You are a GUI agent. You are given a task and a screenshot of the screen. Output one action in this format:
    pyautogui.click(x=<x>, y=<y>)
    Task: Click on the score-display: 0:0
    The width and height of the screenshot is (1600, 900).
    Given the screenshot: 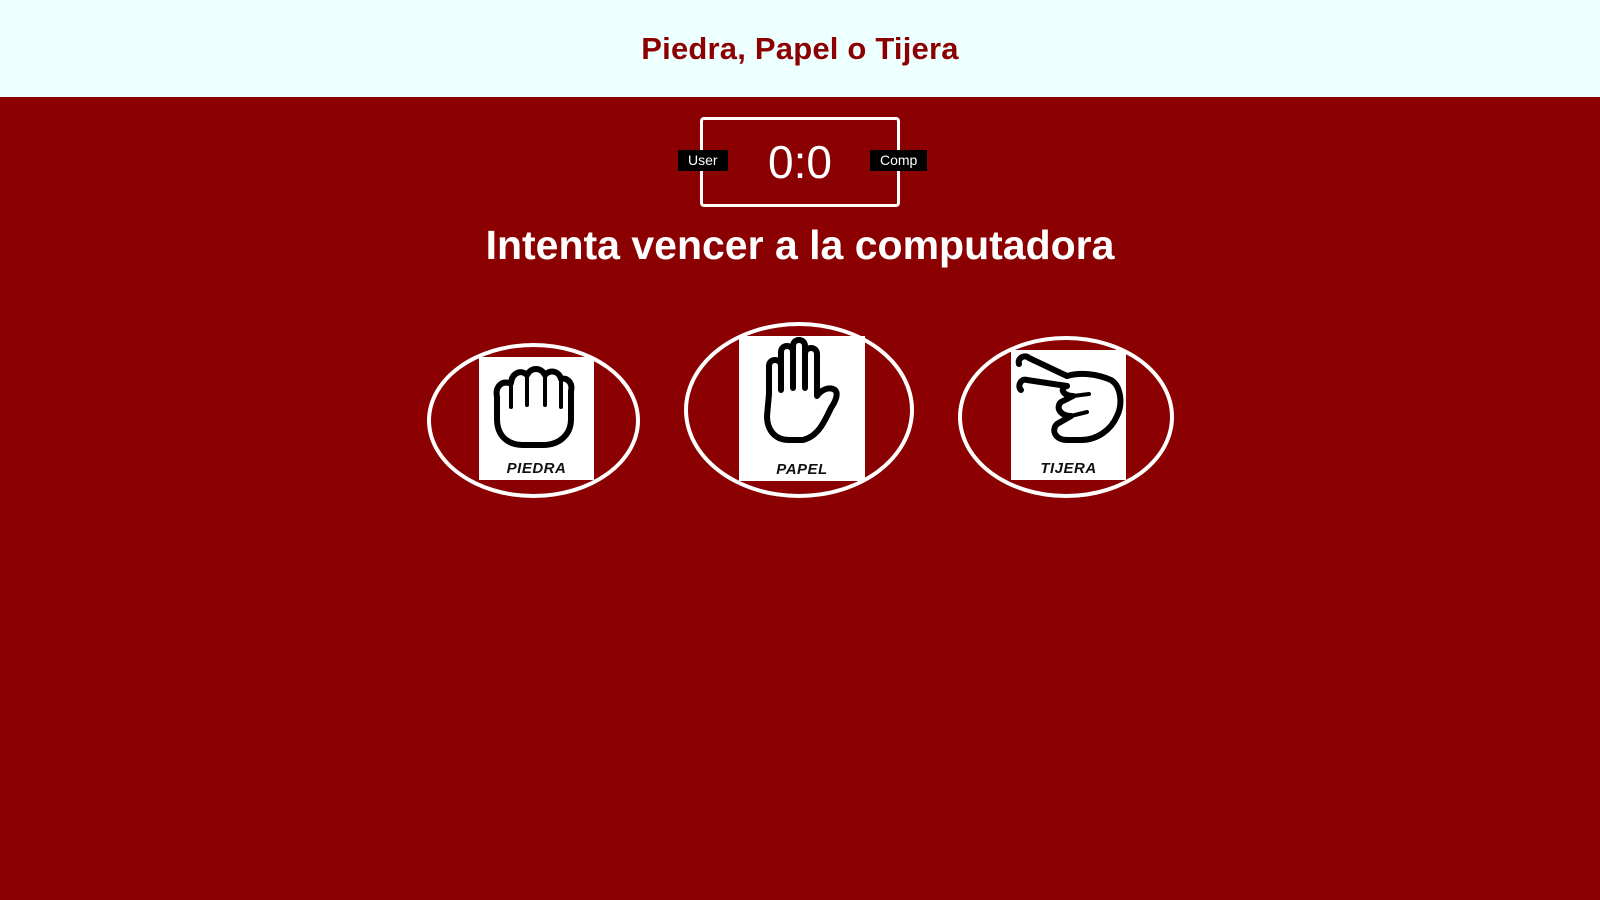 What is the action you would take?
    pyautogui.click(x=800, y=162)
    